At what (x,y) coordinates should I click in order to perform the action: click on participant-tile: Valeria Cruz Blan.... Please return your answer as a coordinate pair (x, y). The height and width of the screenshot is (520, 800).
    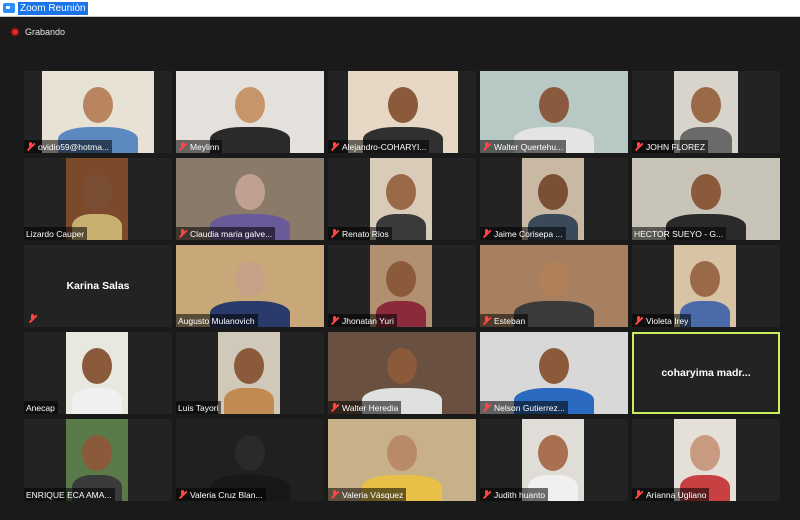
    Looking at the image, I should click on (250, 460).